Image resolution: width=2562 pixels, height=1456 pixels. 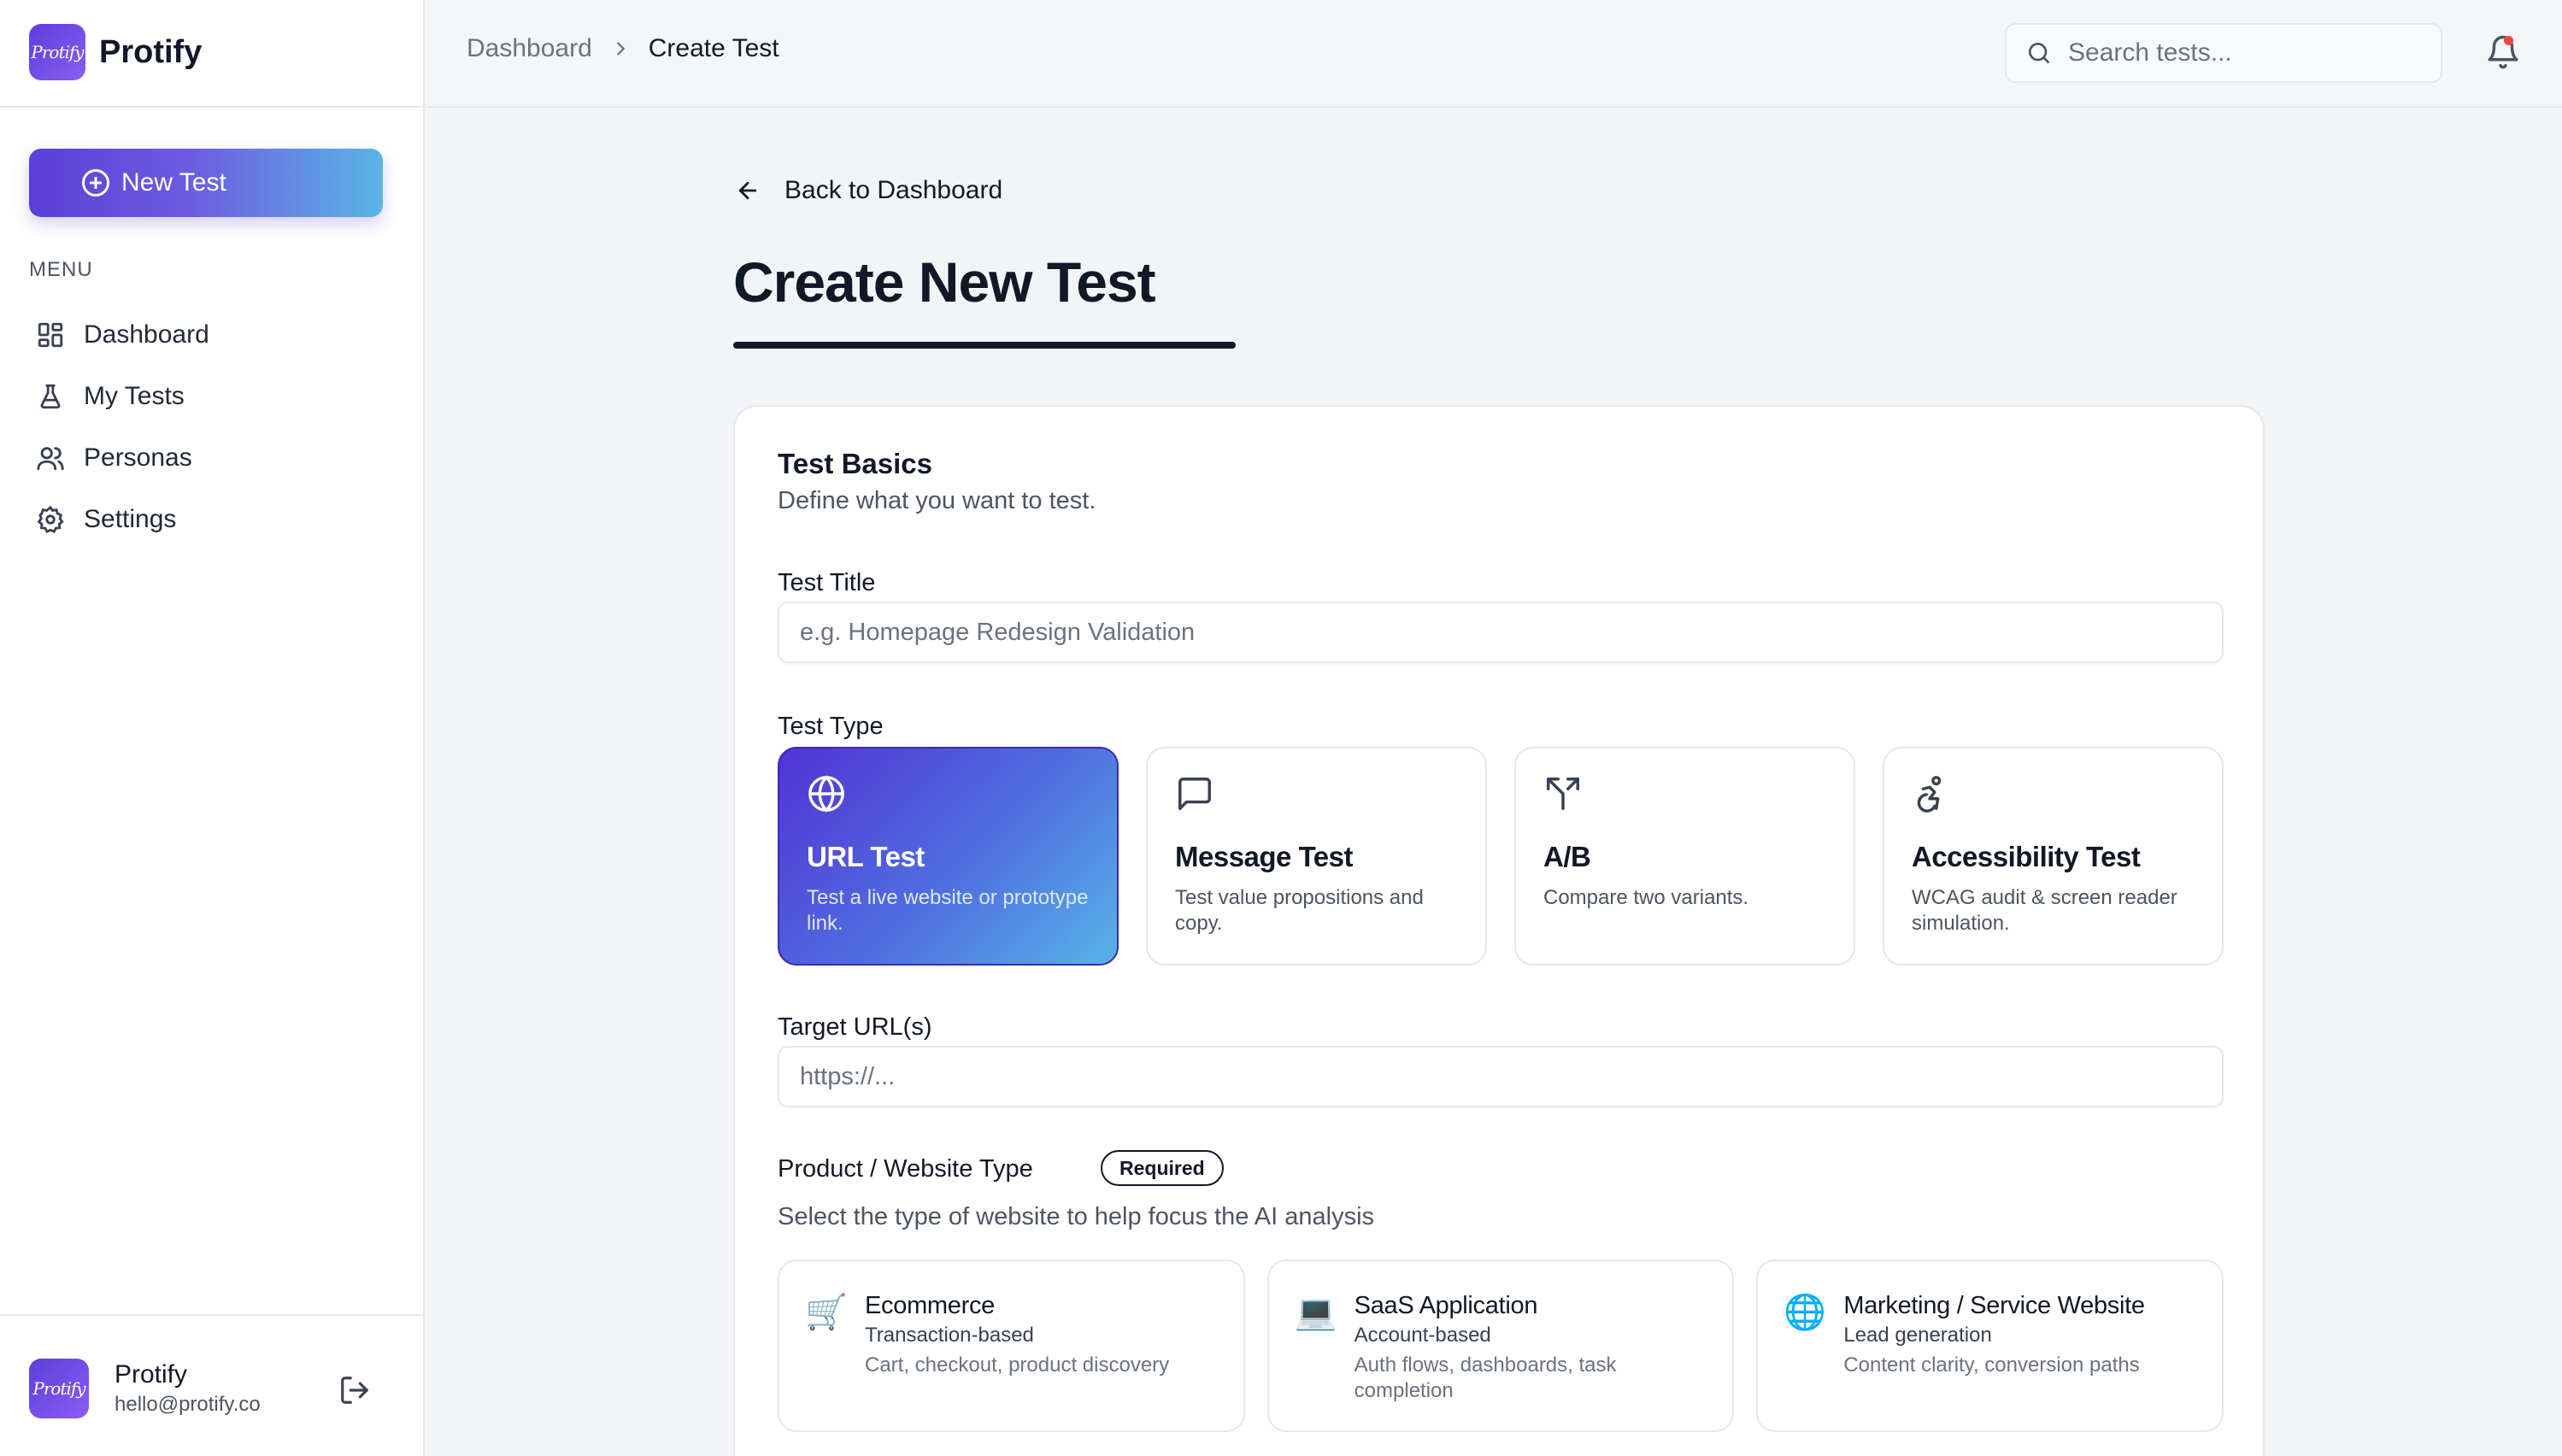 I want to click on product-description: Auth flows, dashboards, task completion, so click(x=1485, y=1378).